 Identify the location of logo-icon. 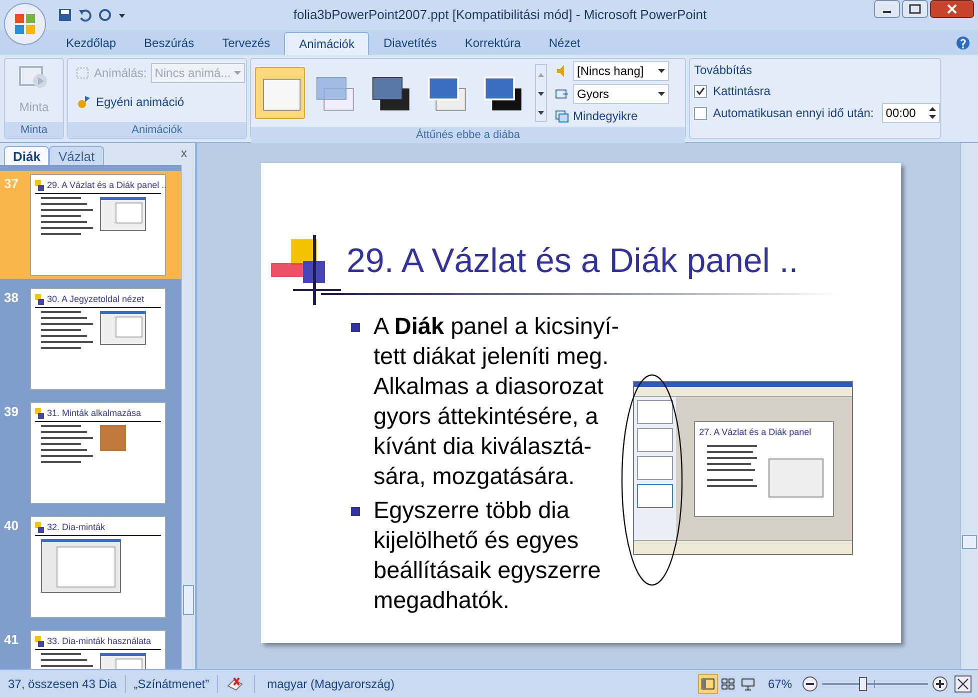
(25, 24).